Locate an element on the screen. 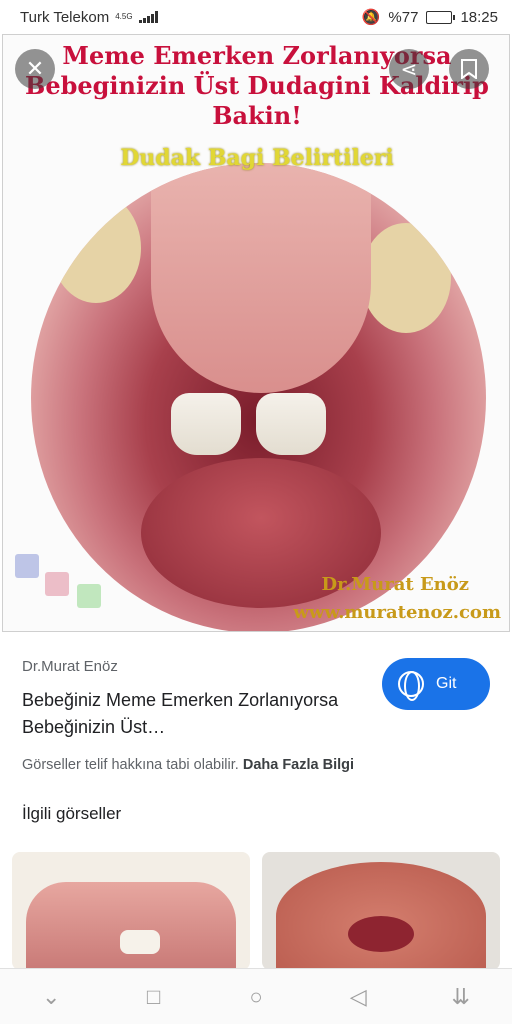  close-icon: ✕ is located at coordinates (35, 68).